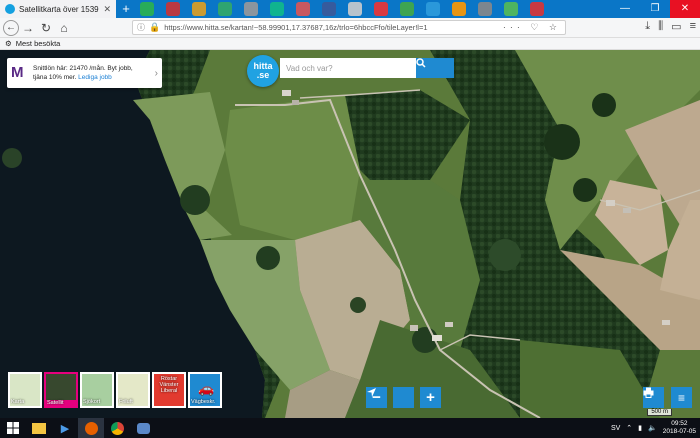  What do you see at coordinates (117, 428) in the screenshot?
I see `chrome-icon` at bounding box center [117, 428].